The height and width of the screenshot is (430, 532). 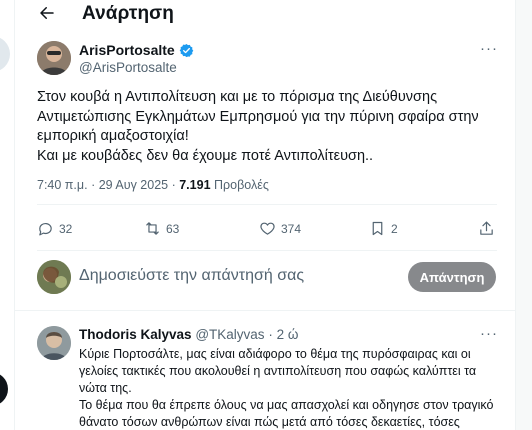 I want to click on like-count: 374, so click(x=291, y=228).